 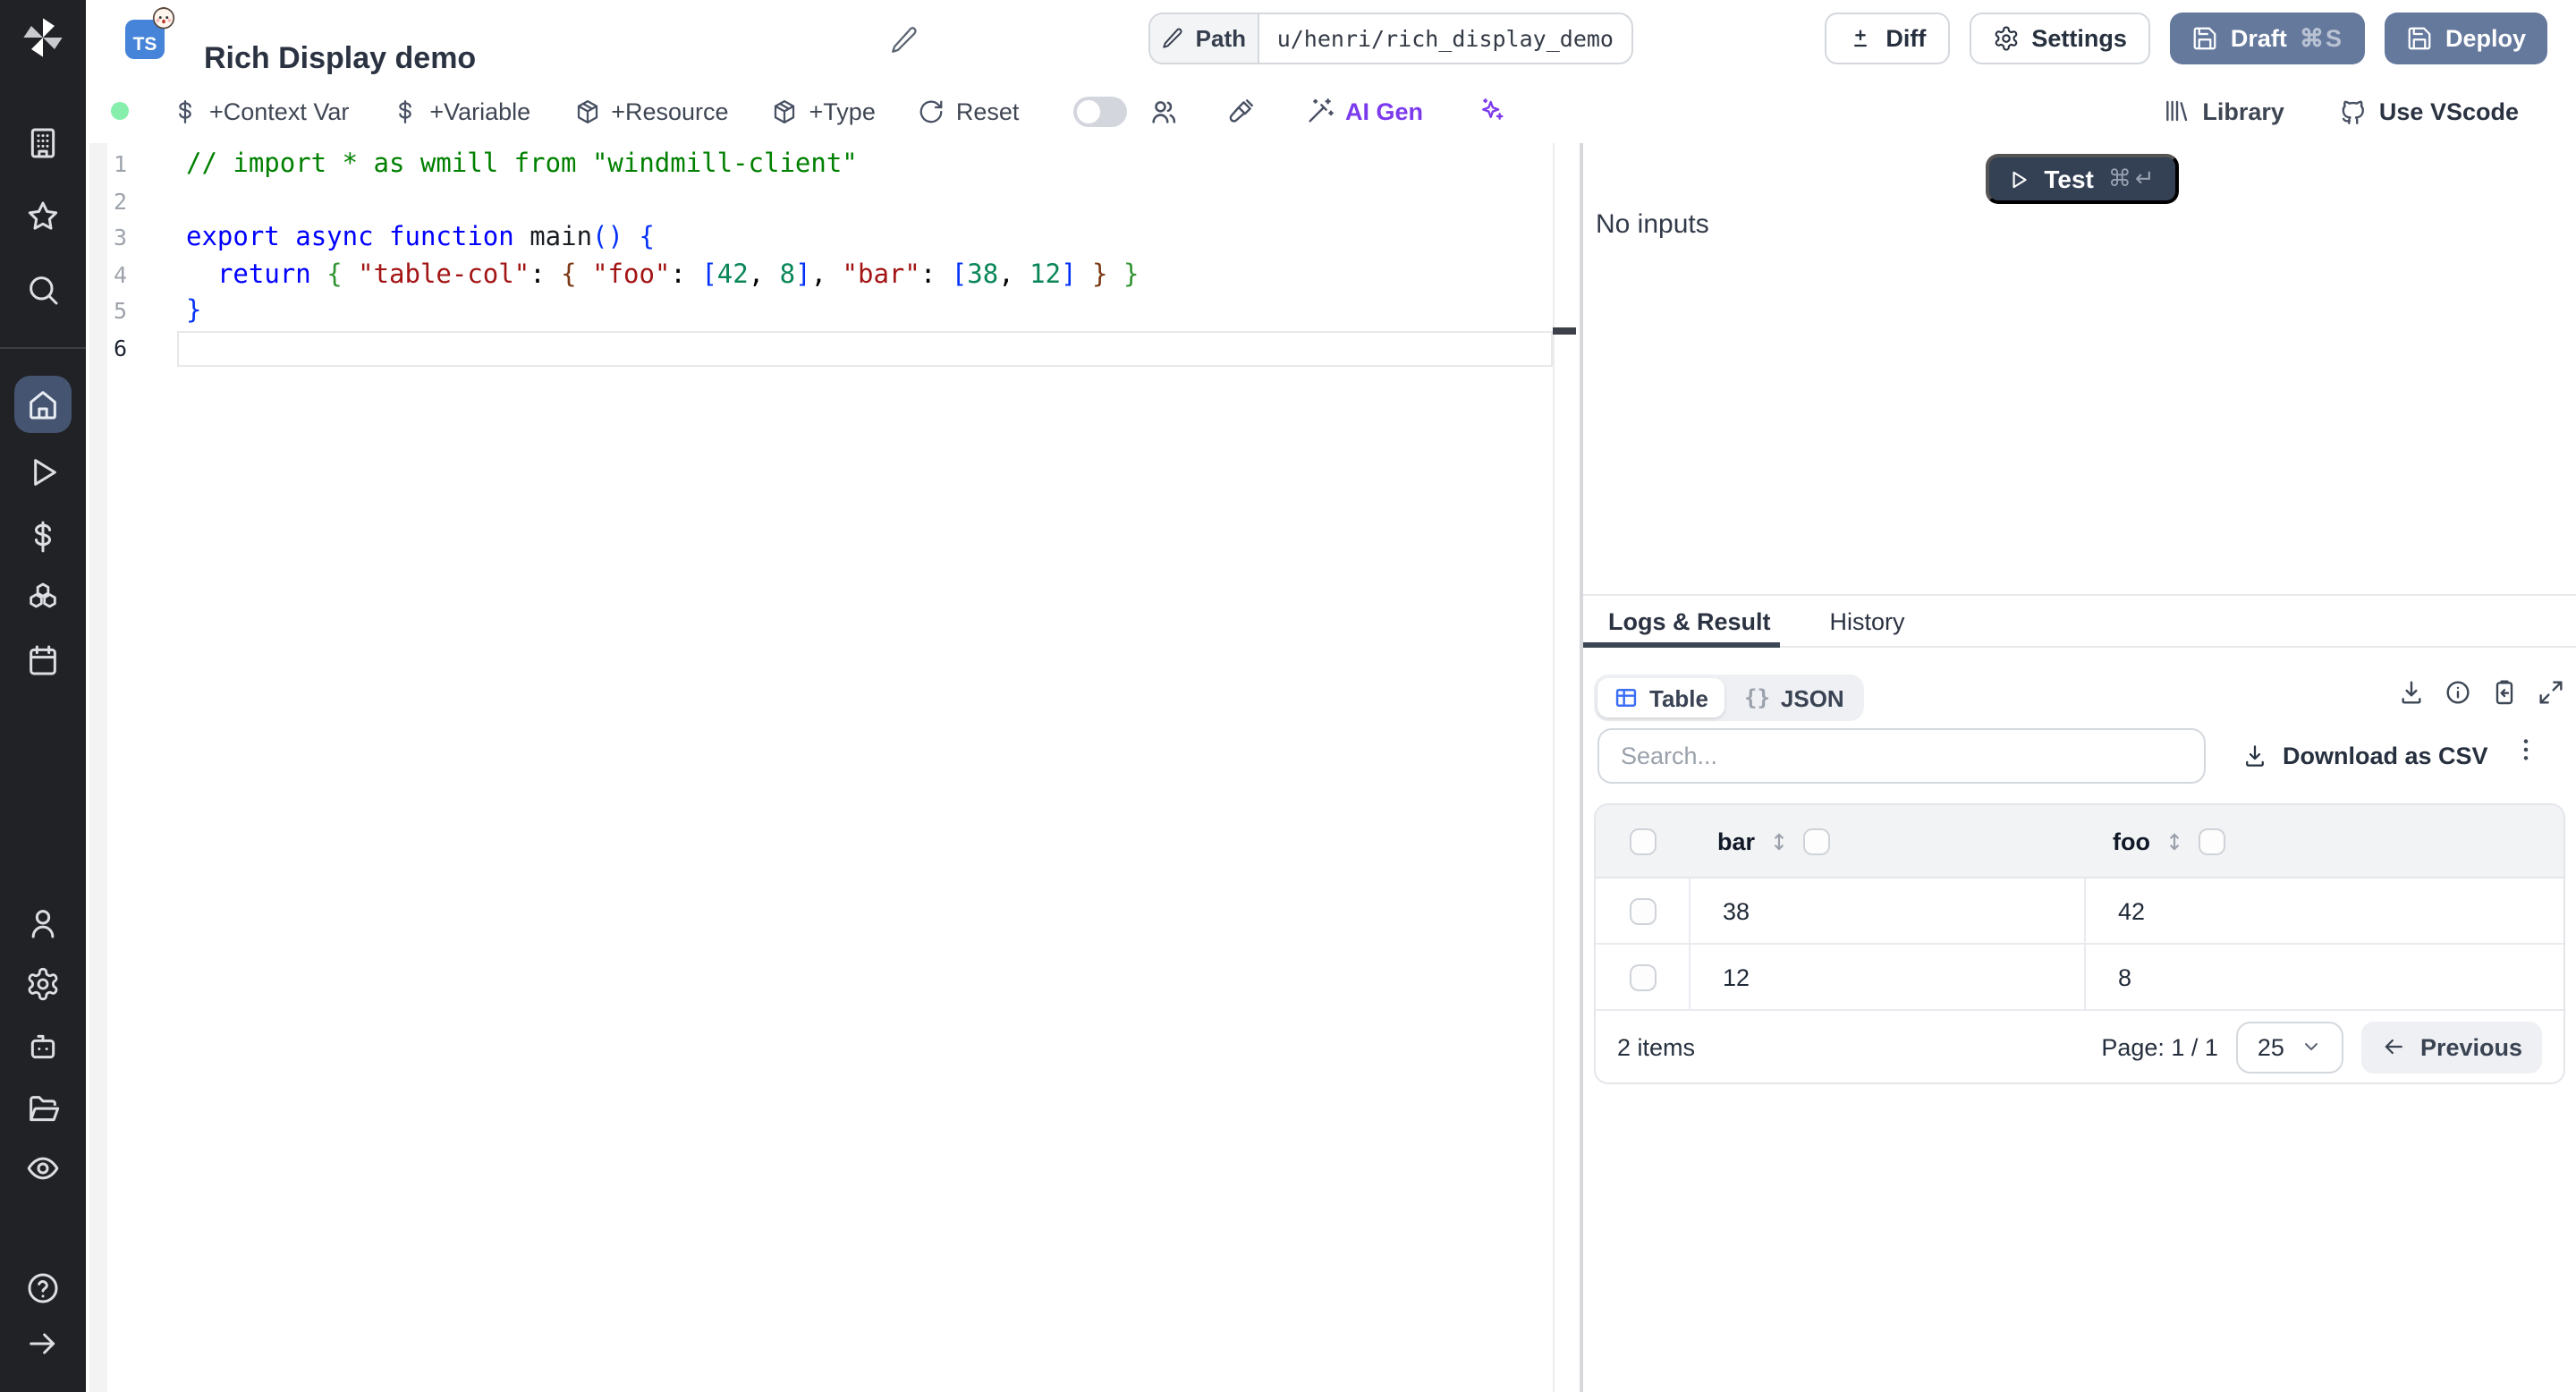 I want to click on windmill-logo-icon, so click(x=43, y=37).